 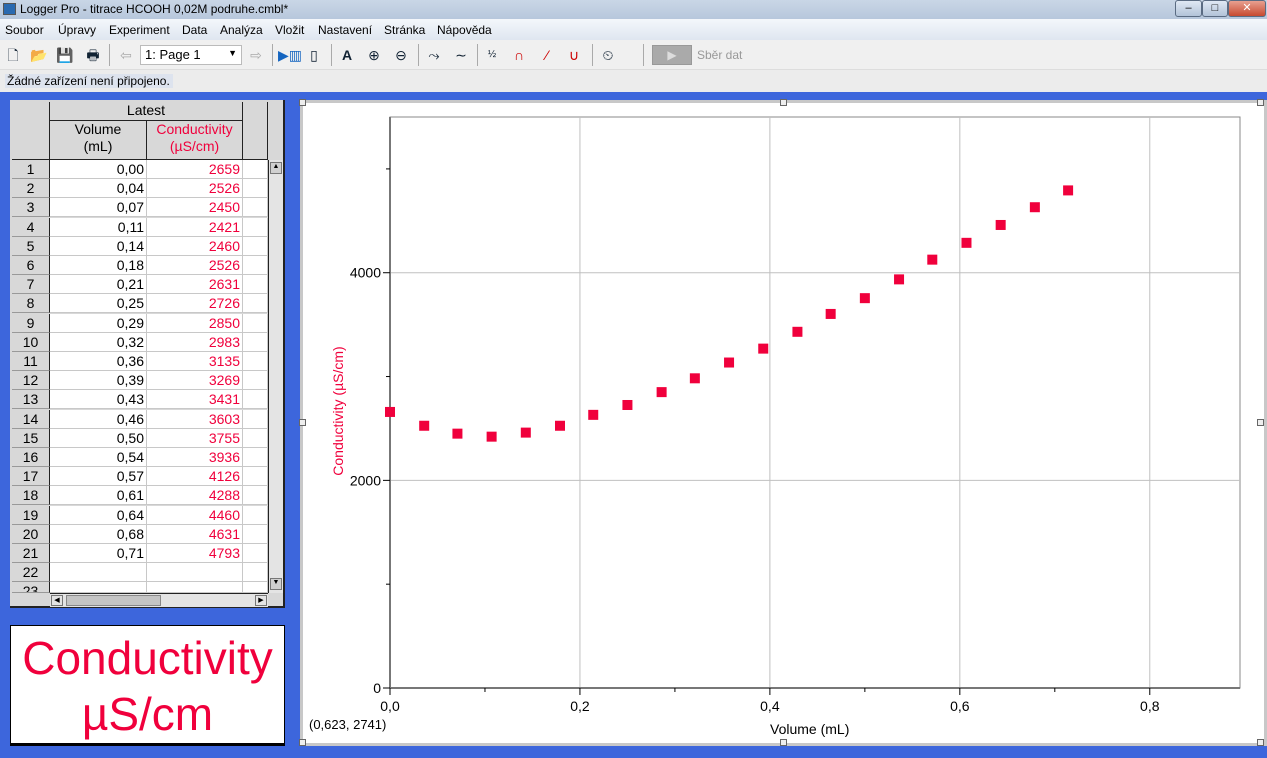 I want to click on curve-fit-icon: ∪, so click(x=574, y=55).